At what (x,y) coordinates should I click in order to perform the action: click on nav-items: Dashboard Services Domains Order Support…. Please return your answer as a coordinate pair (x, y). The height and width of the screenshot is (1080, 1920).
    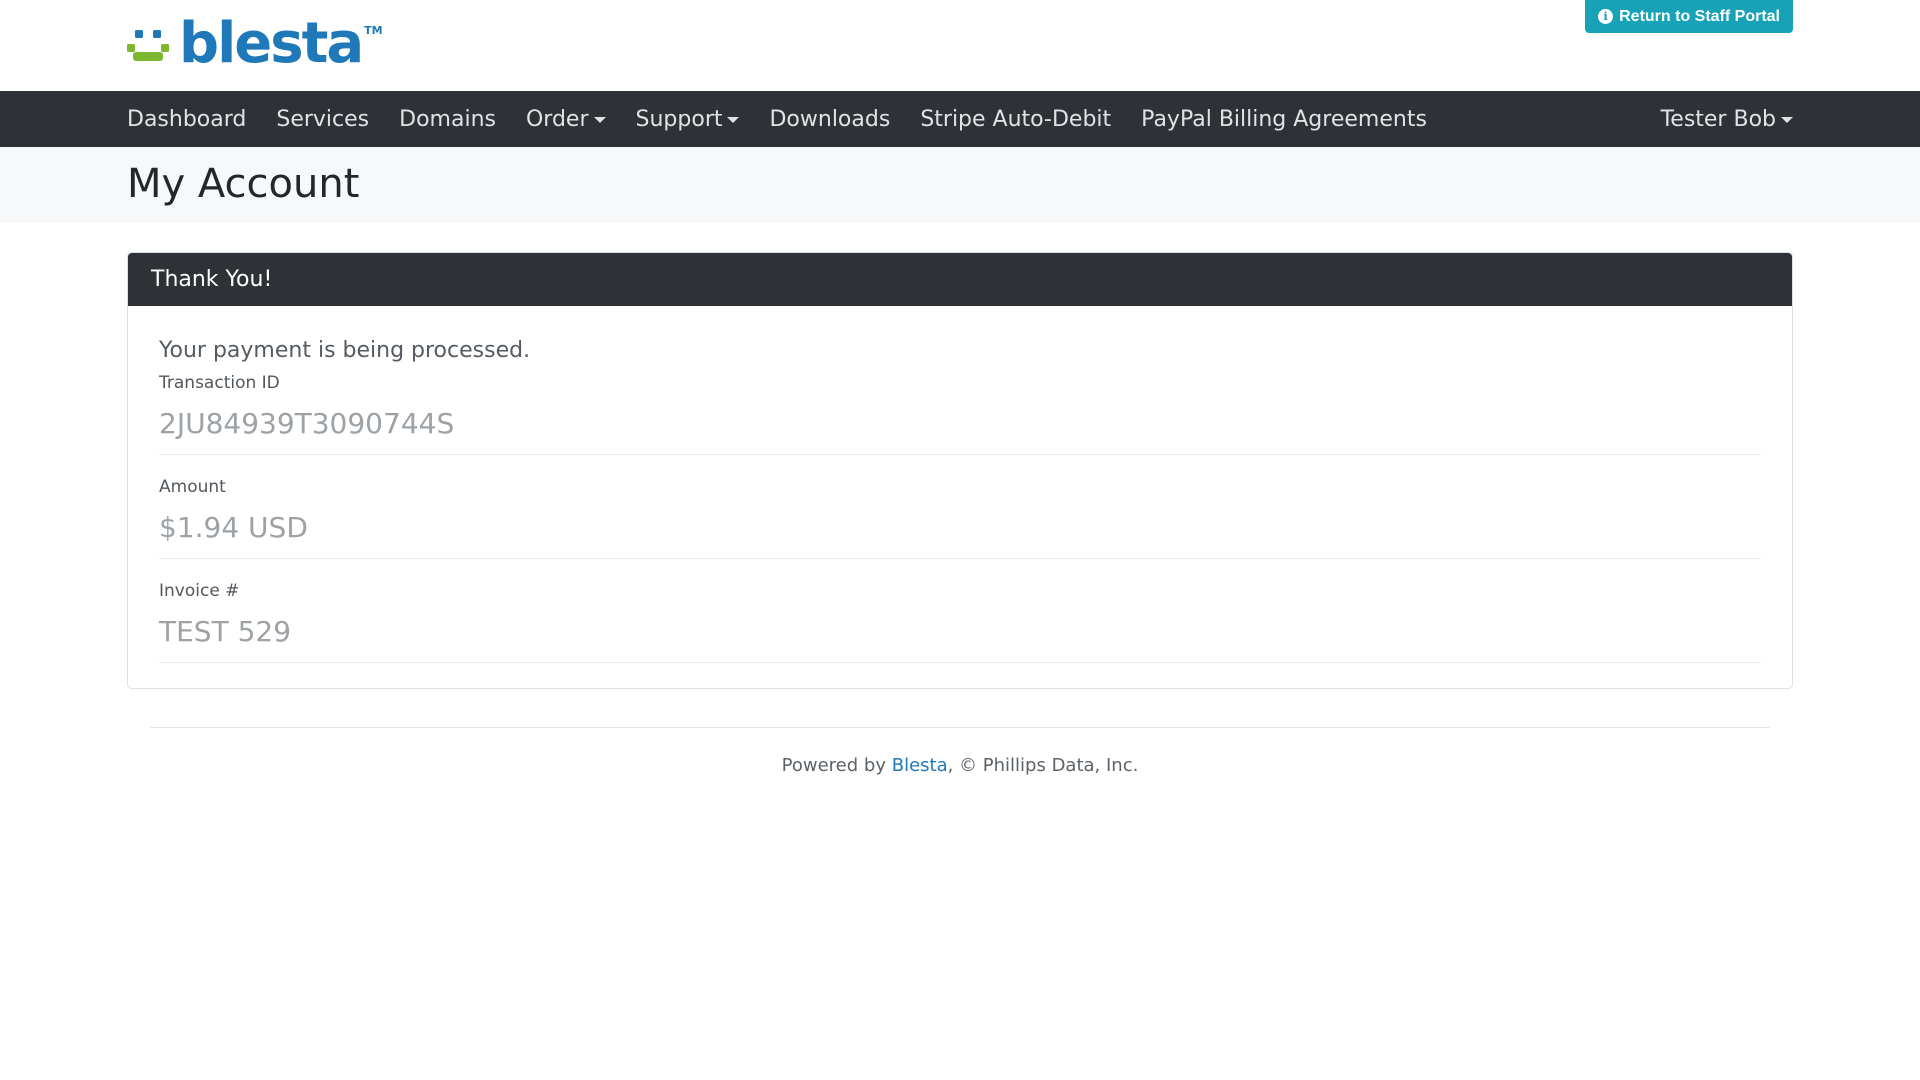
    Looking at the image, I should click on (792, 119).